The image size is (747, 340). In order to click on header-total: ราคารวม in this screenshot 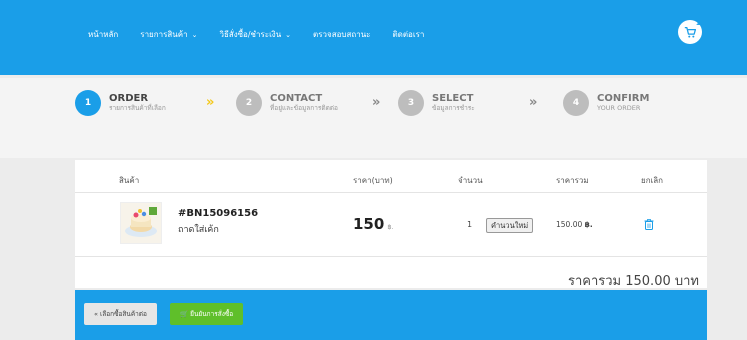, I will do `click(572, 180)`.